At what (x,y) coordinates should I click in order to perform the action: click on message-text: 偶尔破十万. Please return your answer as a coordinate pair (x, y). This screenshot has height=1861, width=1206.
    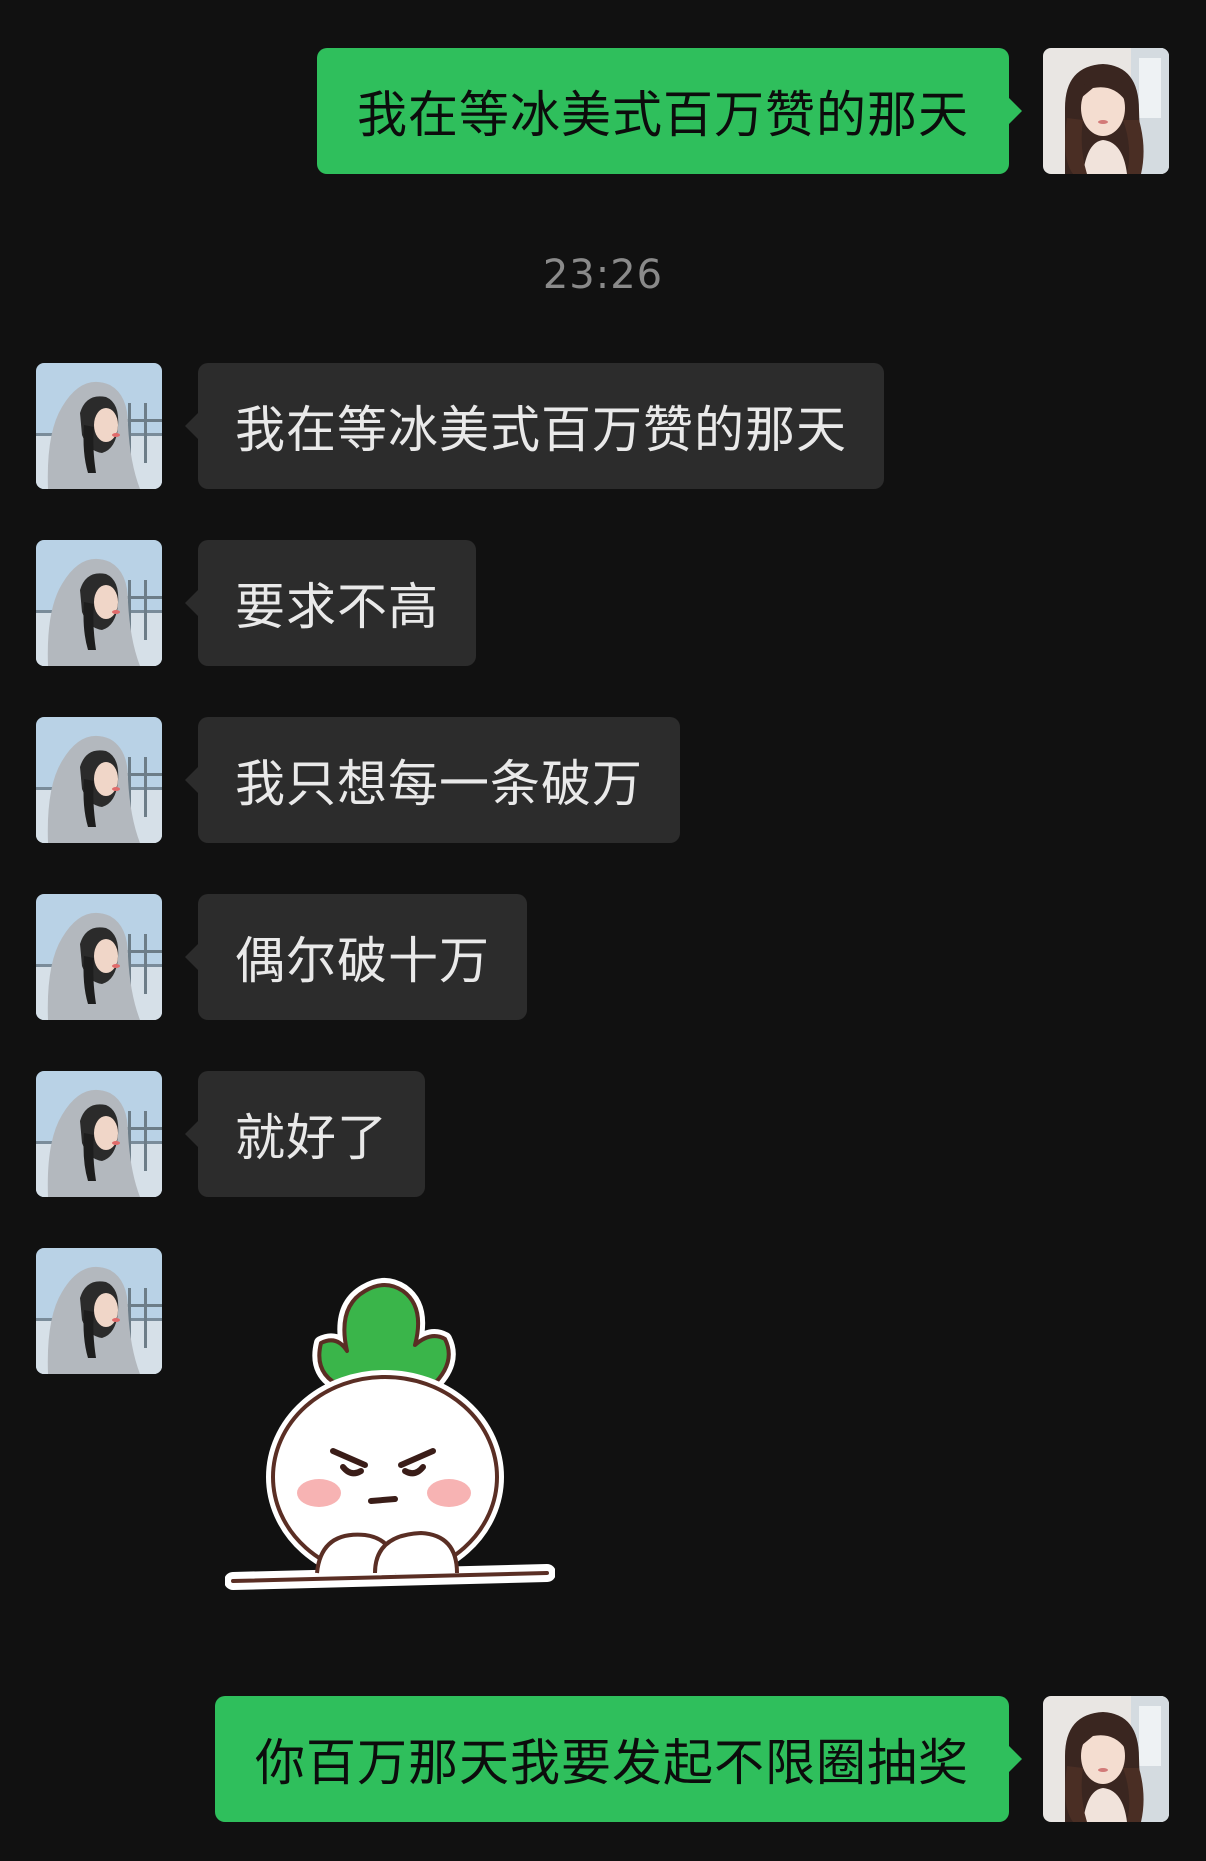
    Looking at the image, I should click on (362, 961).